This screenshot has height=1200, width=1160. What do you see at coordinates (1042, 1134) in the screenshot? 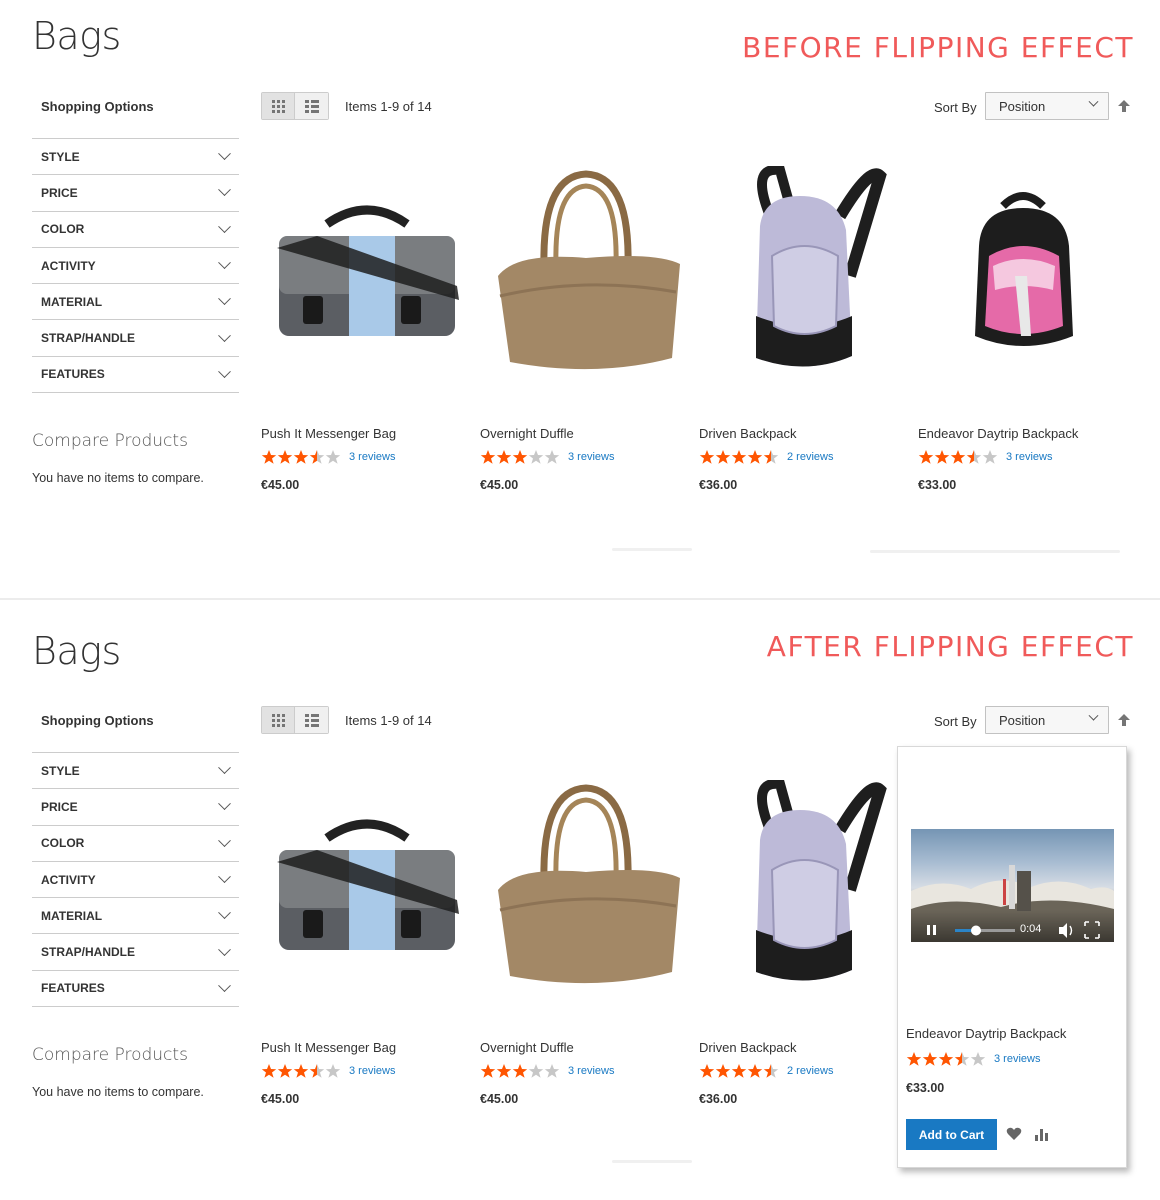
I see `compare-bars-icon` at bounding box center [1042, 1134].